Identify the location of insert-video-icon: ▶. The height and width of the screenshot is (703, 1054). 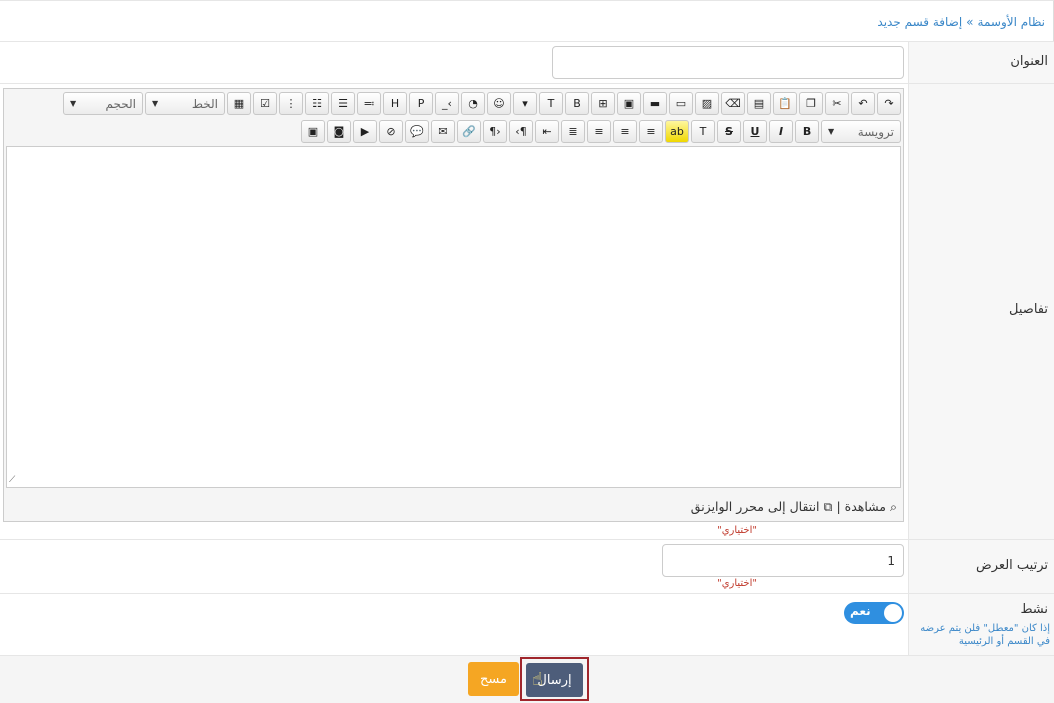
(365, 131).